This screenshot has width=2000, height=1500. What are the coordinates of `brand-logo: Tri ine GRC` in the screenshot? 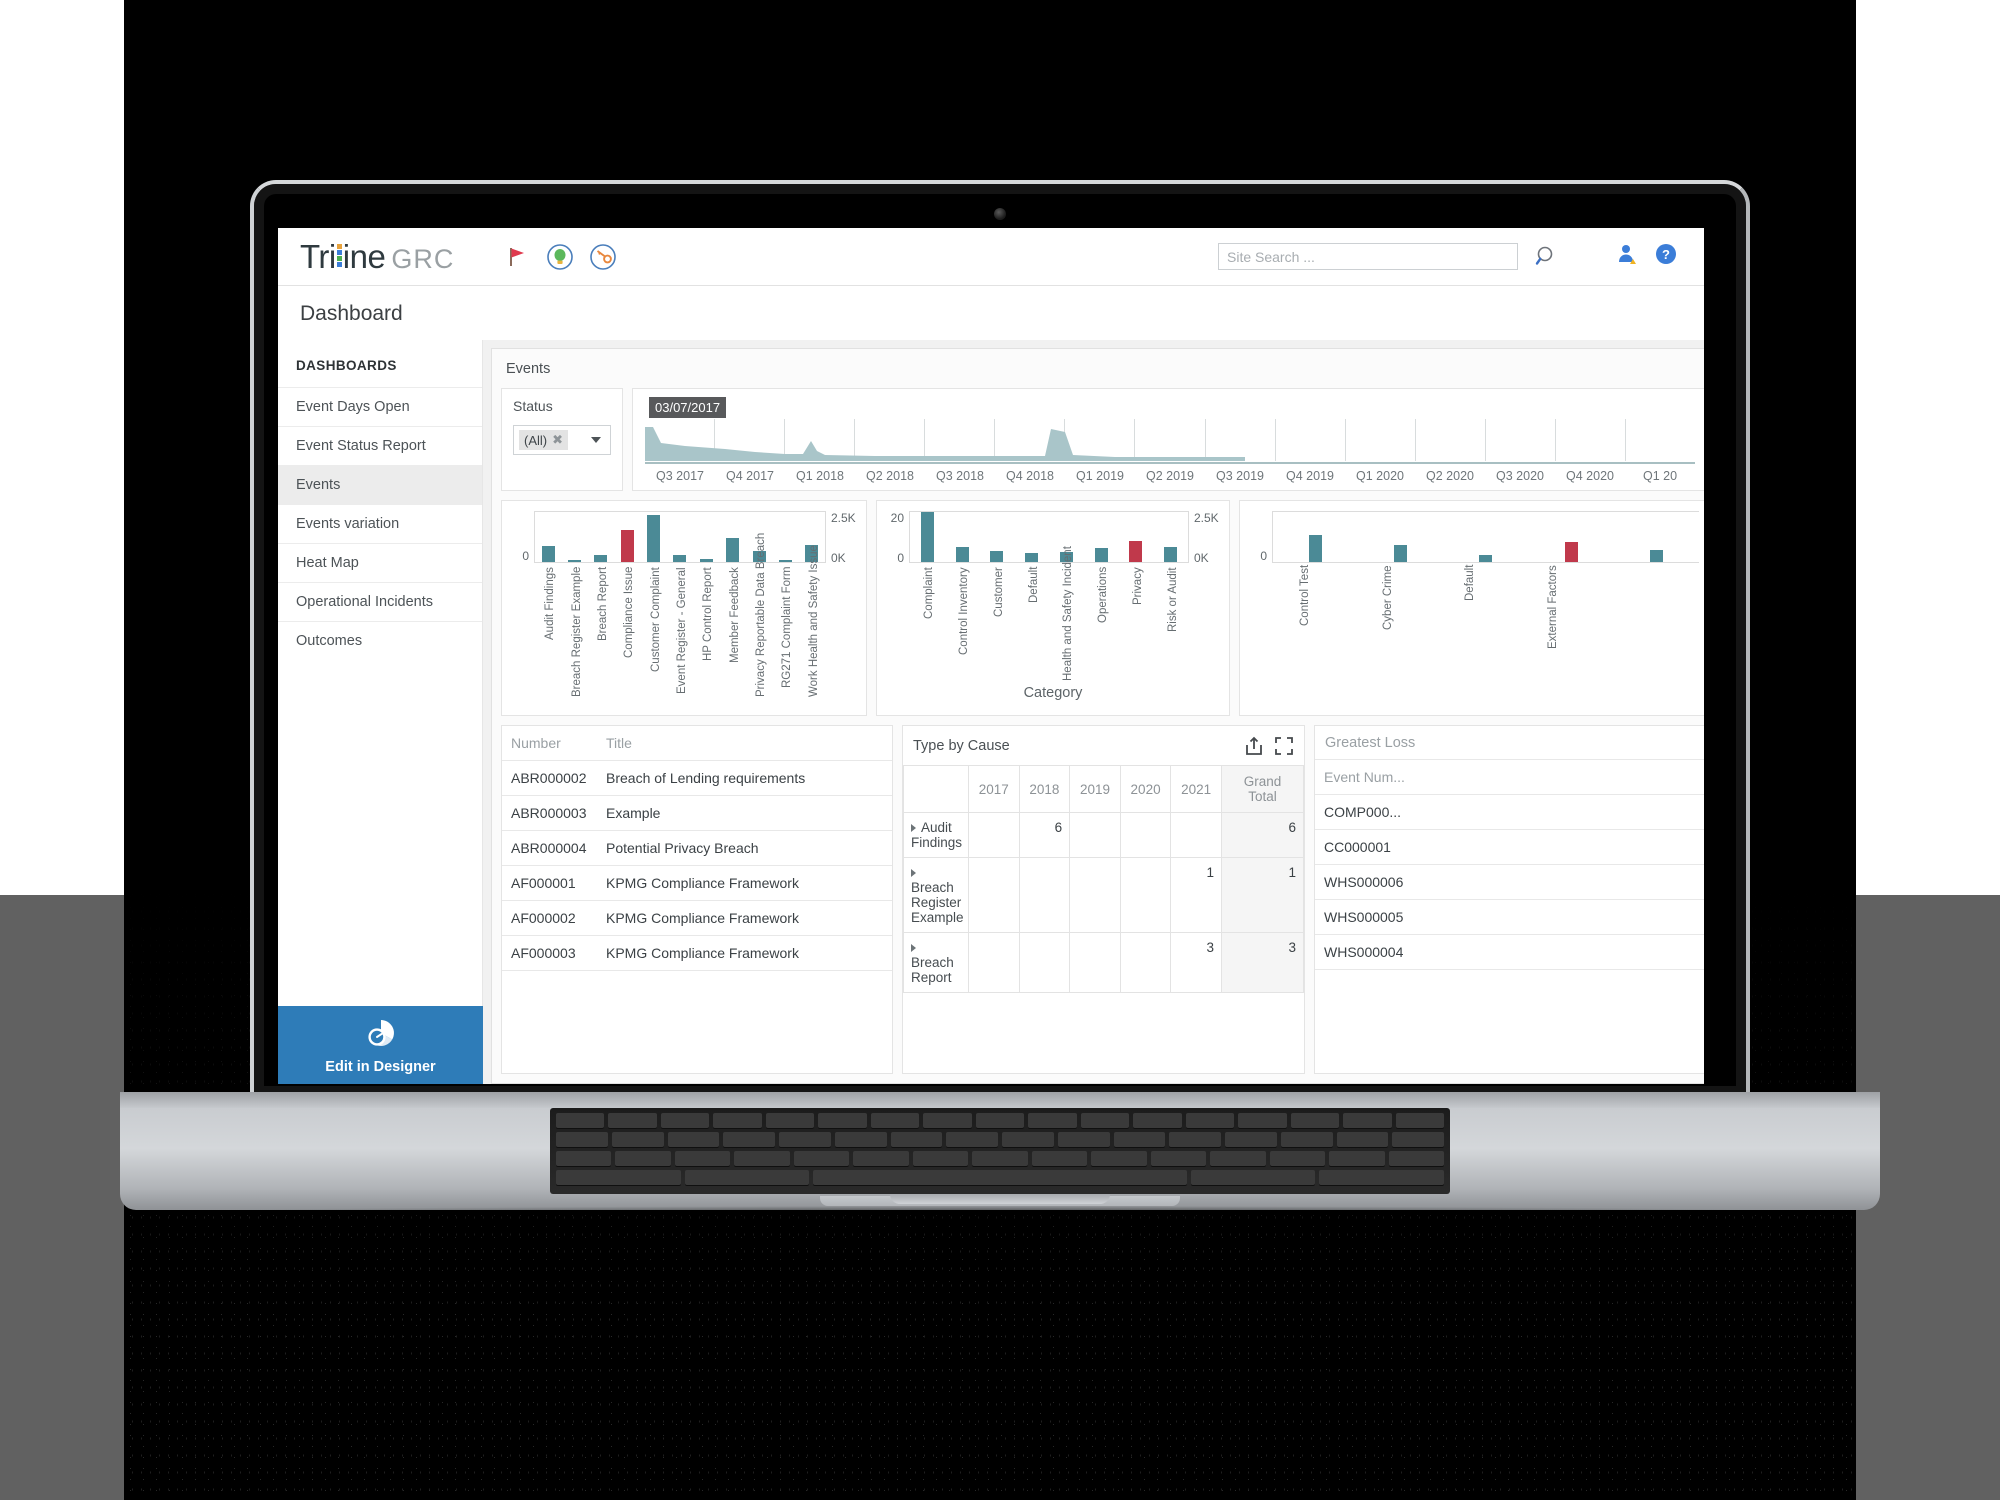 It's located at (377, 257).